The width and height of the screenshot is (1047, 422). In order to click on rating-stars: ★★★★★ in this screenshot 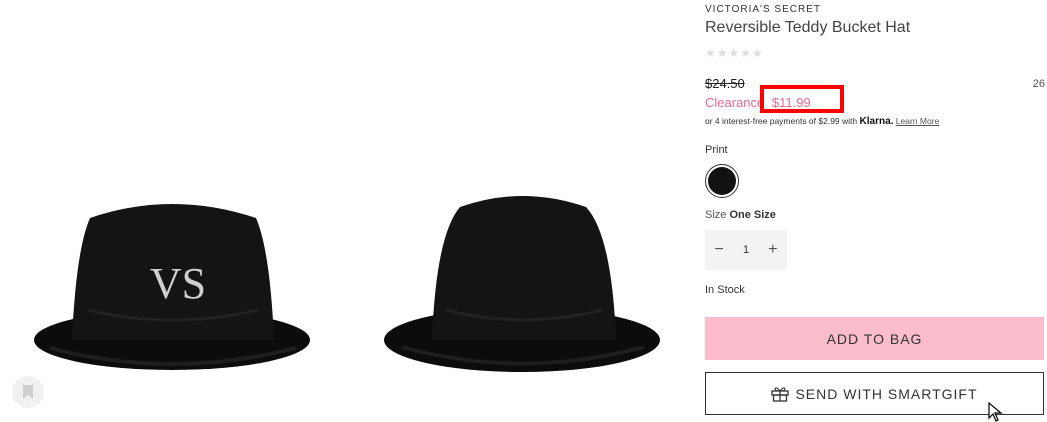, I will do `click(734, 53)`.